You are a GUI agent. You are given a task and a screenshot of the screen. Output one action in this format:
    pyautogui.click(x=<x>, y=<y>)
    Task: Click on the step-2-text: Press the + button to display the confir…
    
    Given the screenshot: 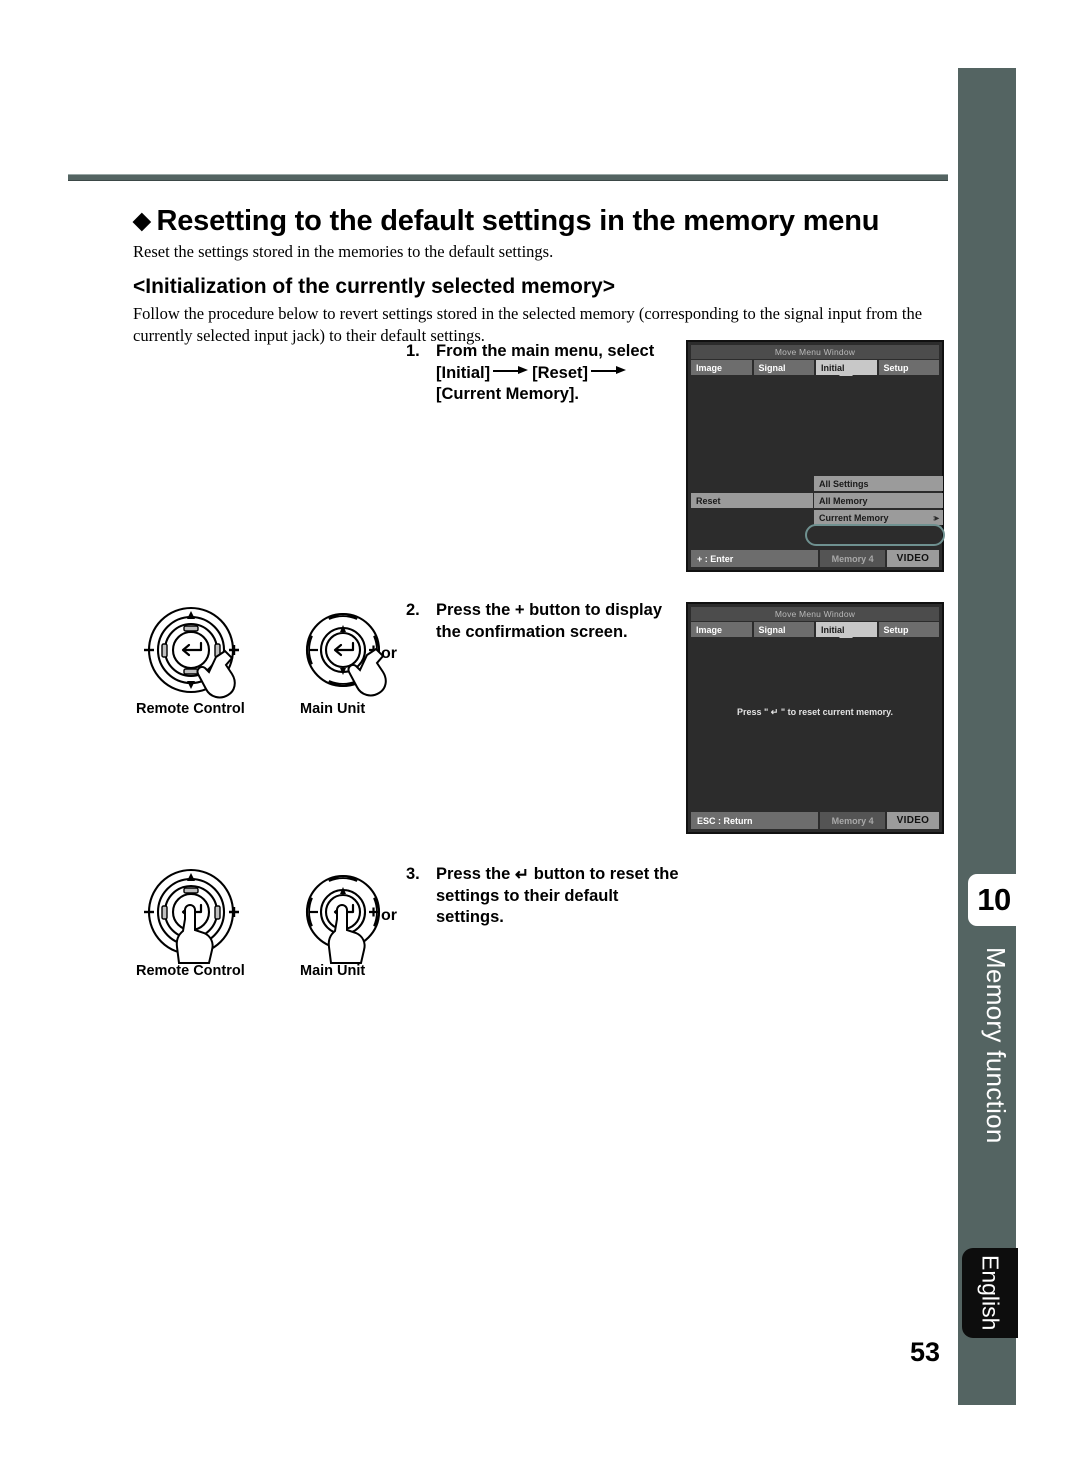 What is the action you would take?
    pyautogui.click(x=549, y=621)
    